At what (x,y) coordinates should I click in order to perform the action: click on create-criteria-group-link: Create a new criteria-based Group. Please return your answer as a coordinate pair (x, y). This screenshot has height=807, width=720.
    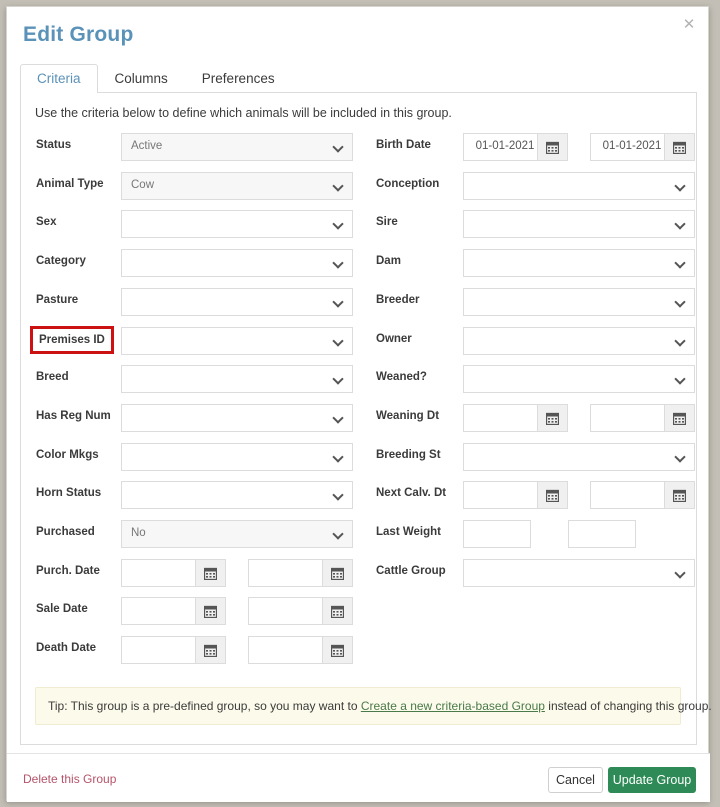
    Looking at the image, I should click on (453, 706).